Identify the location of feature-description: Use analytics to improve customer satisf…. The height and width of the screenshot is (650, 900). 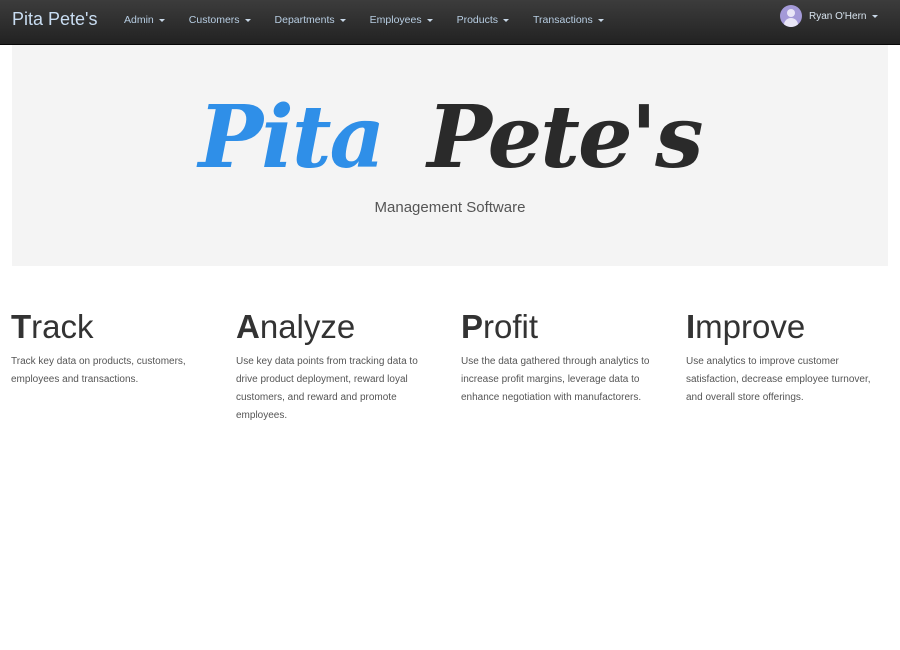
(778, 379).